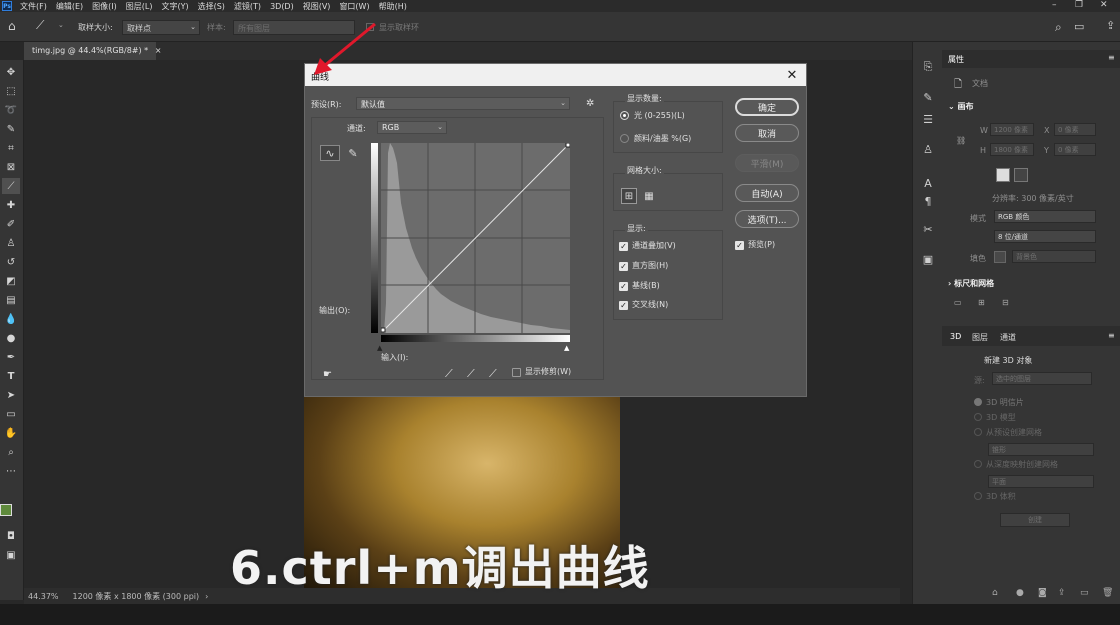 The width and height of the screenshot is (1120, 625). Describe the element at coordinates (11, 357) in the screenshot. I see `pen-tool-icon: ✒` at that location.